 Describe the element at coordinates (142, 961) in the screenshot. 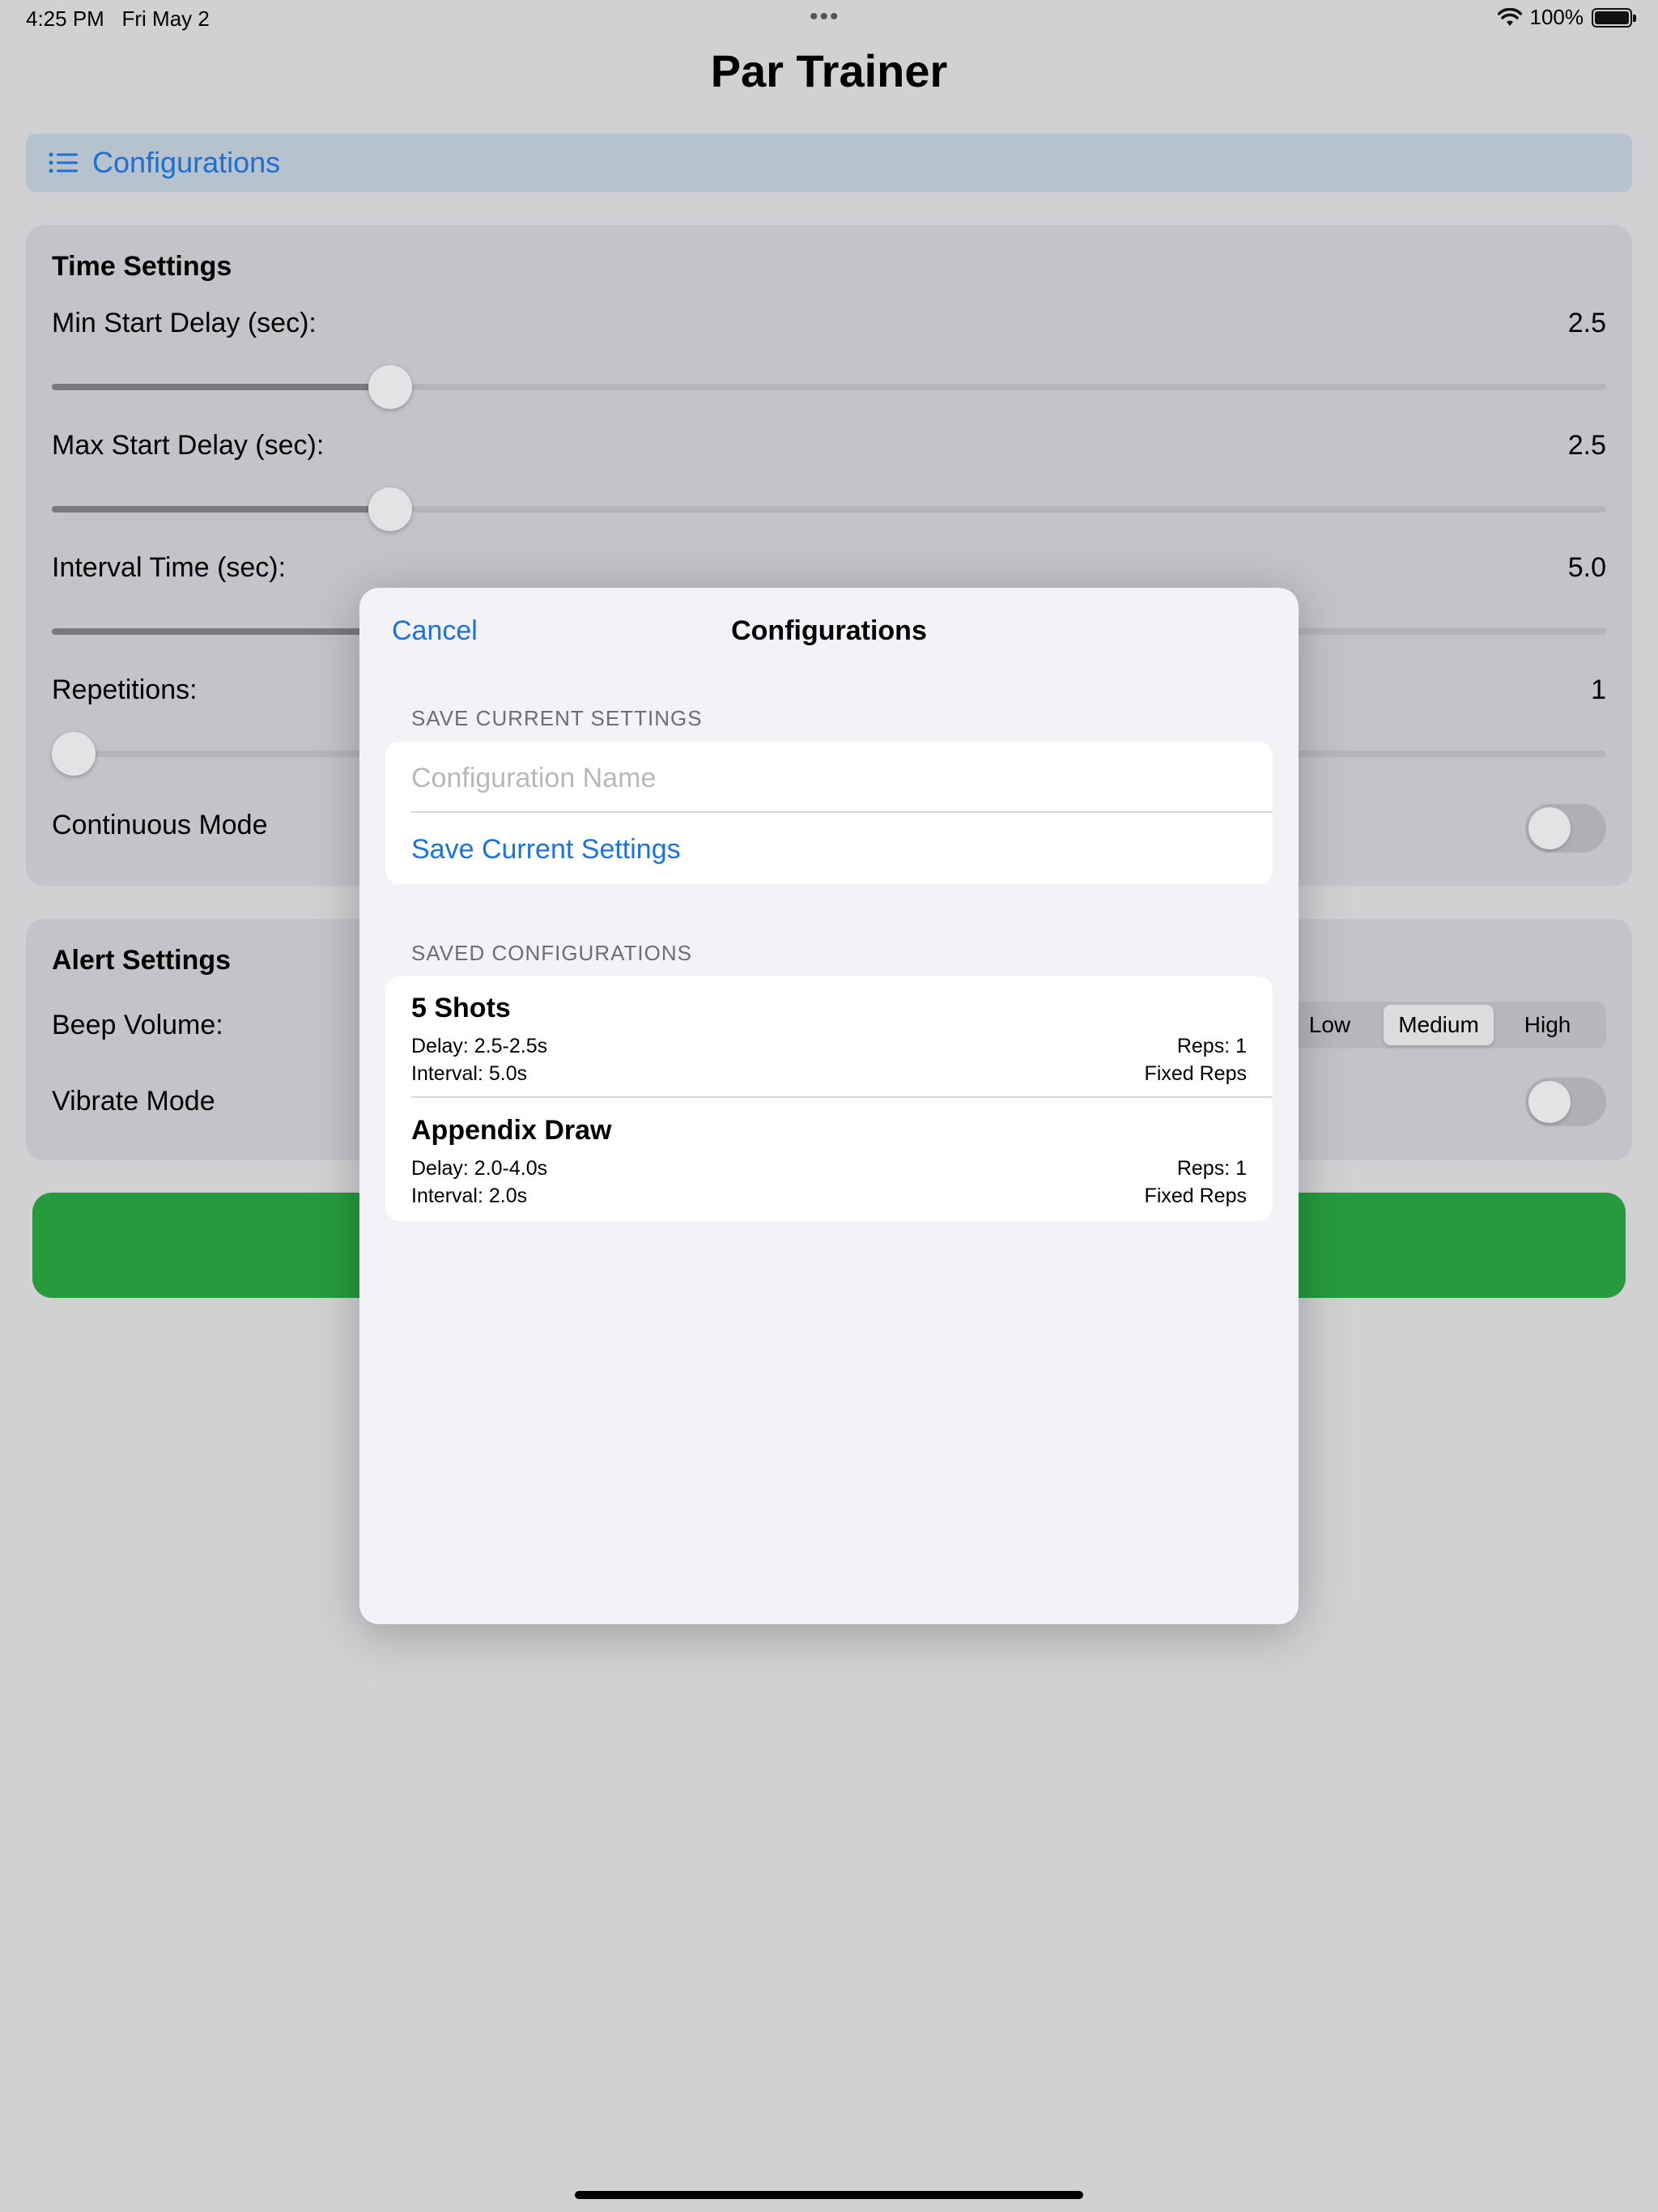

I see `section-title-alert-settings: Alert Settings` at that location.